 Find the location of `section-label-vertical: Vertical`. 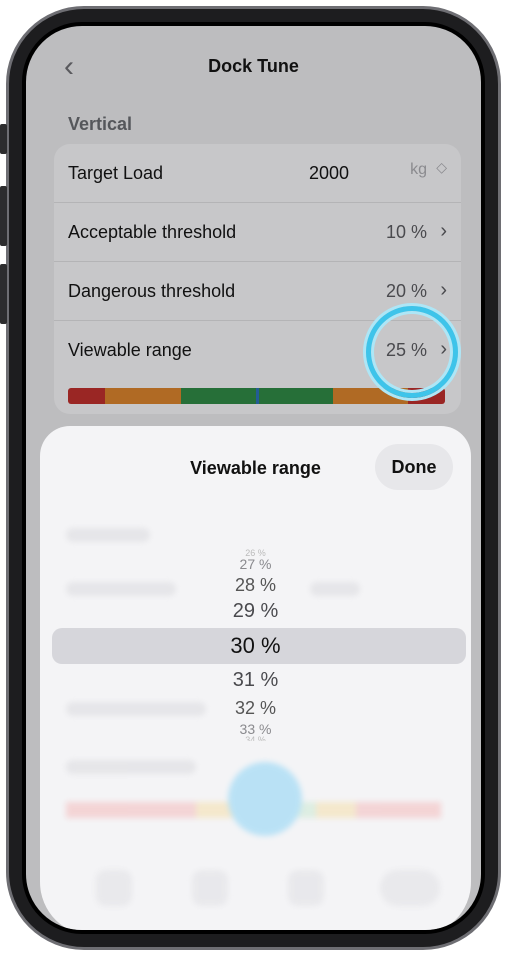

section-label-vertical: Vertical is located at coordinates (100, 124).